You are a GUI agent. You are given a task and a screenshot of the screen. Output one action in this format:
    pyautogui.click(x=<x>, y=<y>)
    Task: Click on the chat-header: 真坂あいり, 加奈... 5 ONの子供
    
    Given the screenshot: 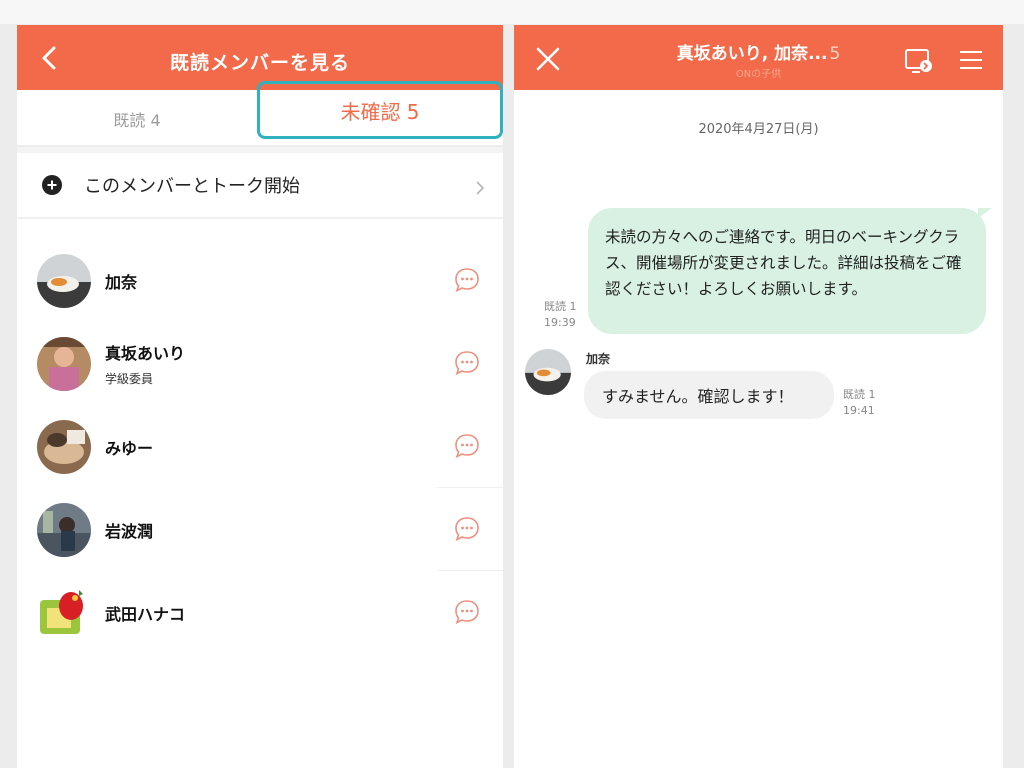 What is the action you would take?
    pyautogui.click(x=758, y=57)
    